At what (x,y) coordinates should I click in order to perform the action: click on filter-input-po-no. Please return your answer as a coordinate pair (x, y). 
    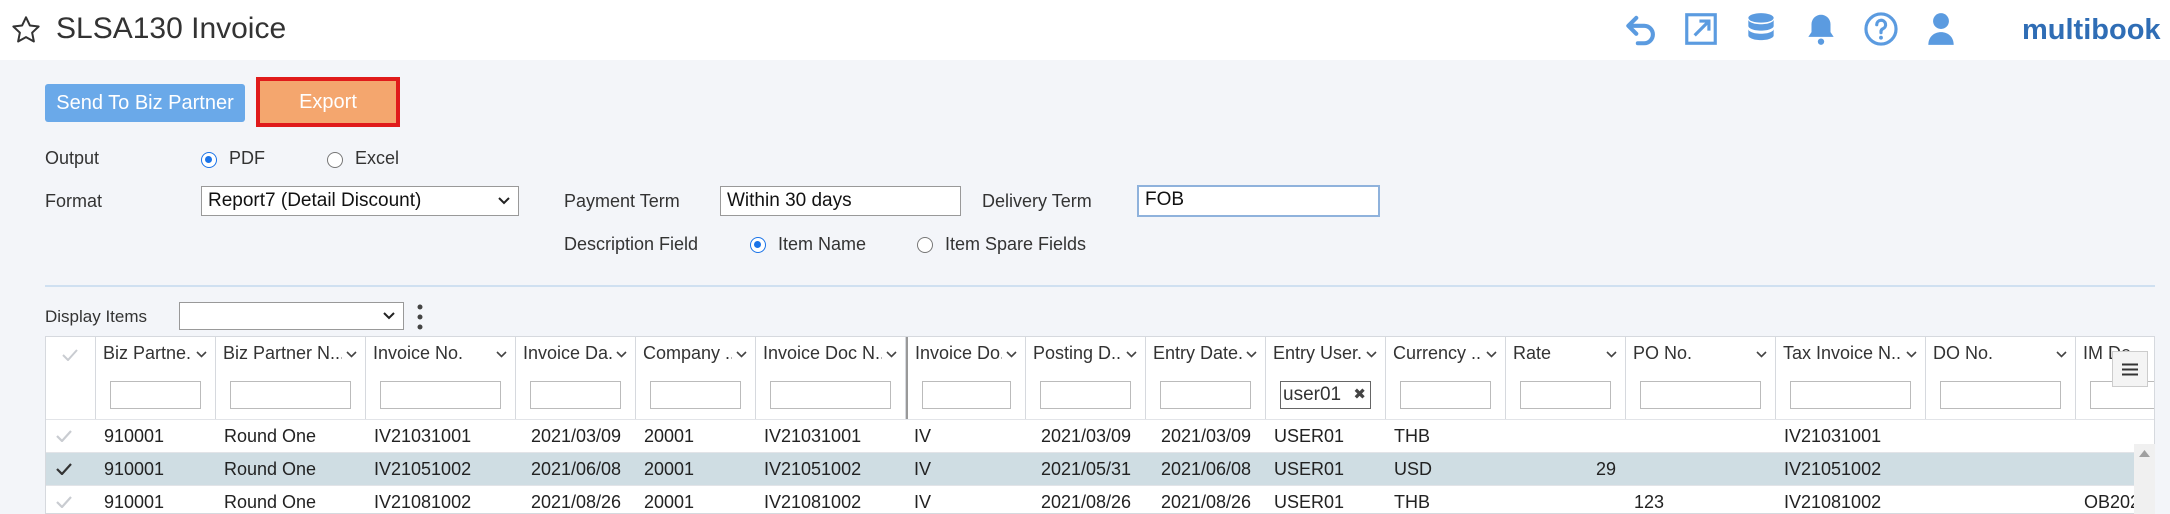
    Looking at the image, I should click on (1700, 395).